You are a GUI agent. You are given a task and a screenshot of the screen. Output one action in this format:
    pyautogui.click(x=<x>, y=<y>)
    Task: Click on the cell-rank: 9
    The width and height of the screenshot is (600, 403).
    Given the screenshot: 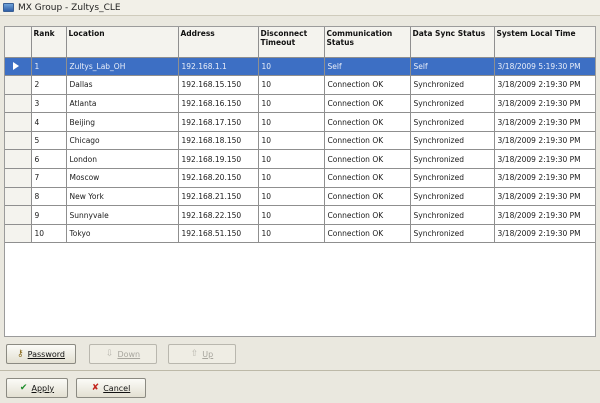 What is the action you would take?
    pyautogui.click(x=49, y=215)
    